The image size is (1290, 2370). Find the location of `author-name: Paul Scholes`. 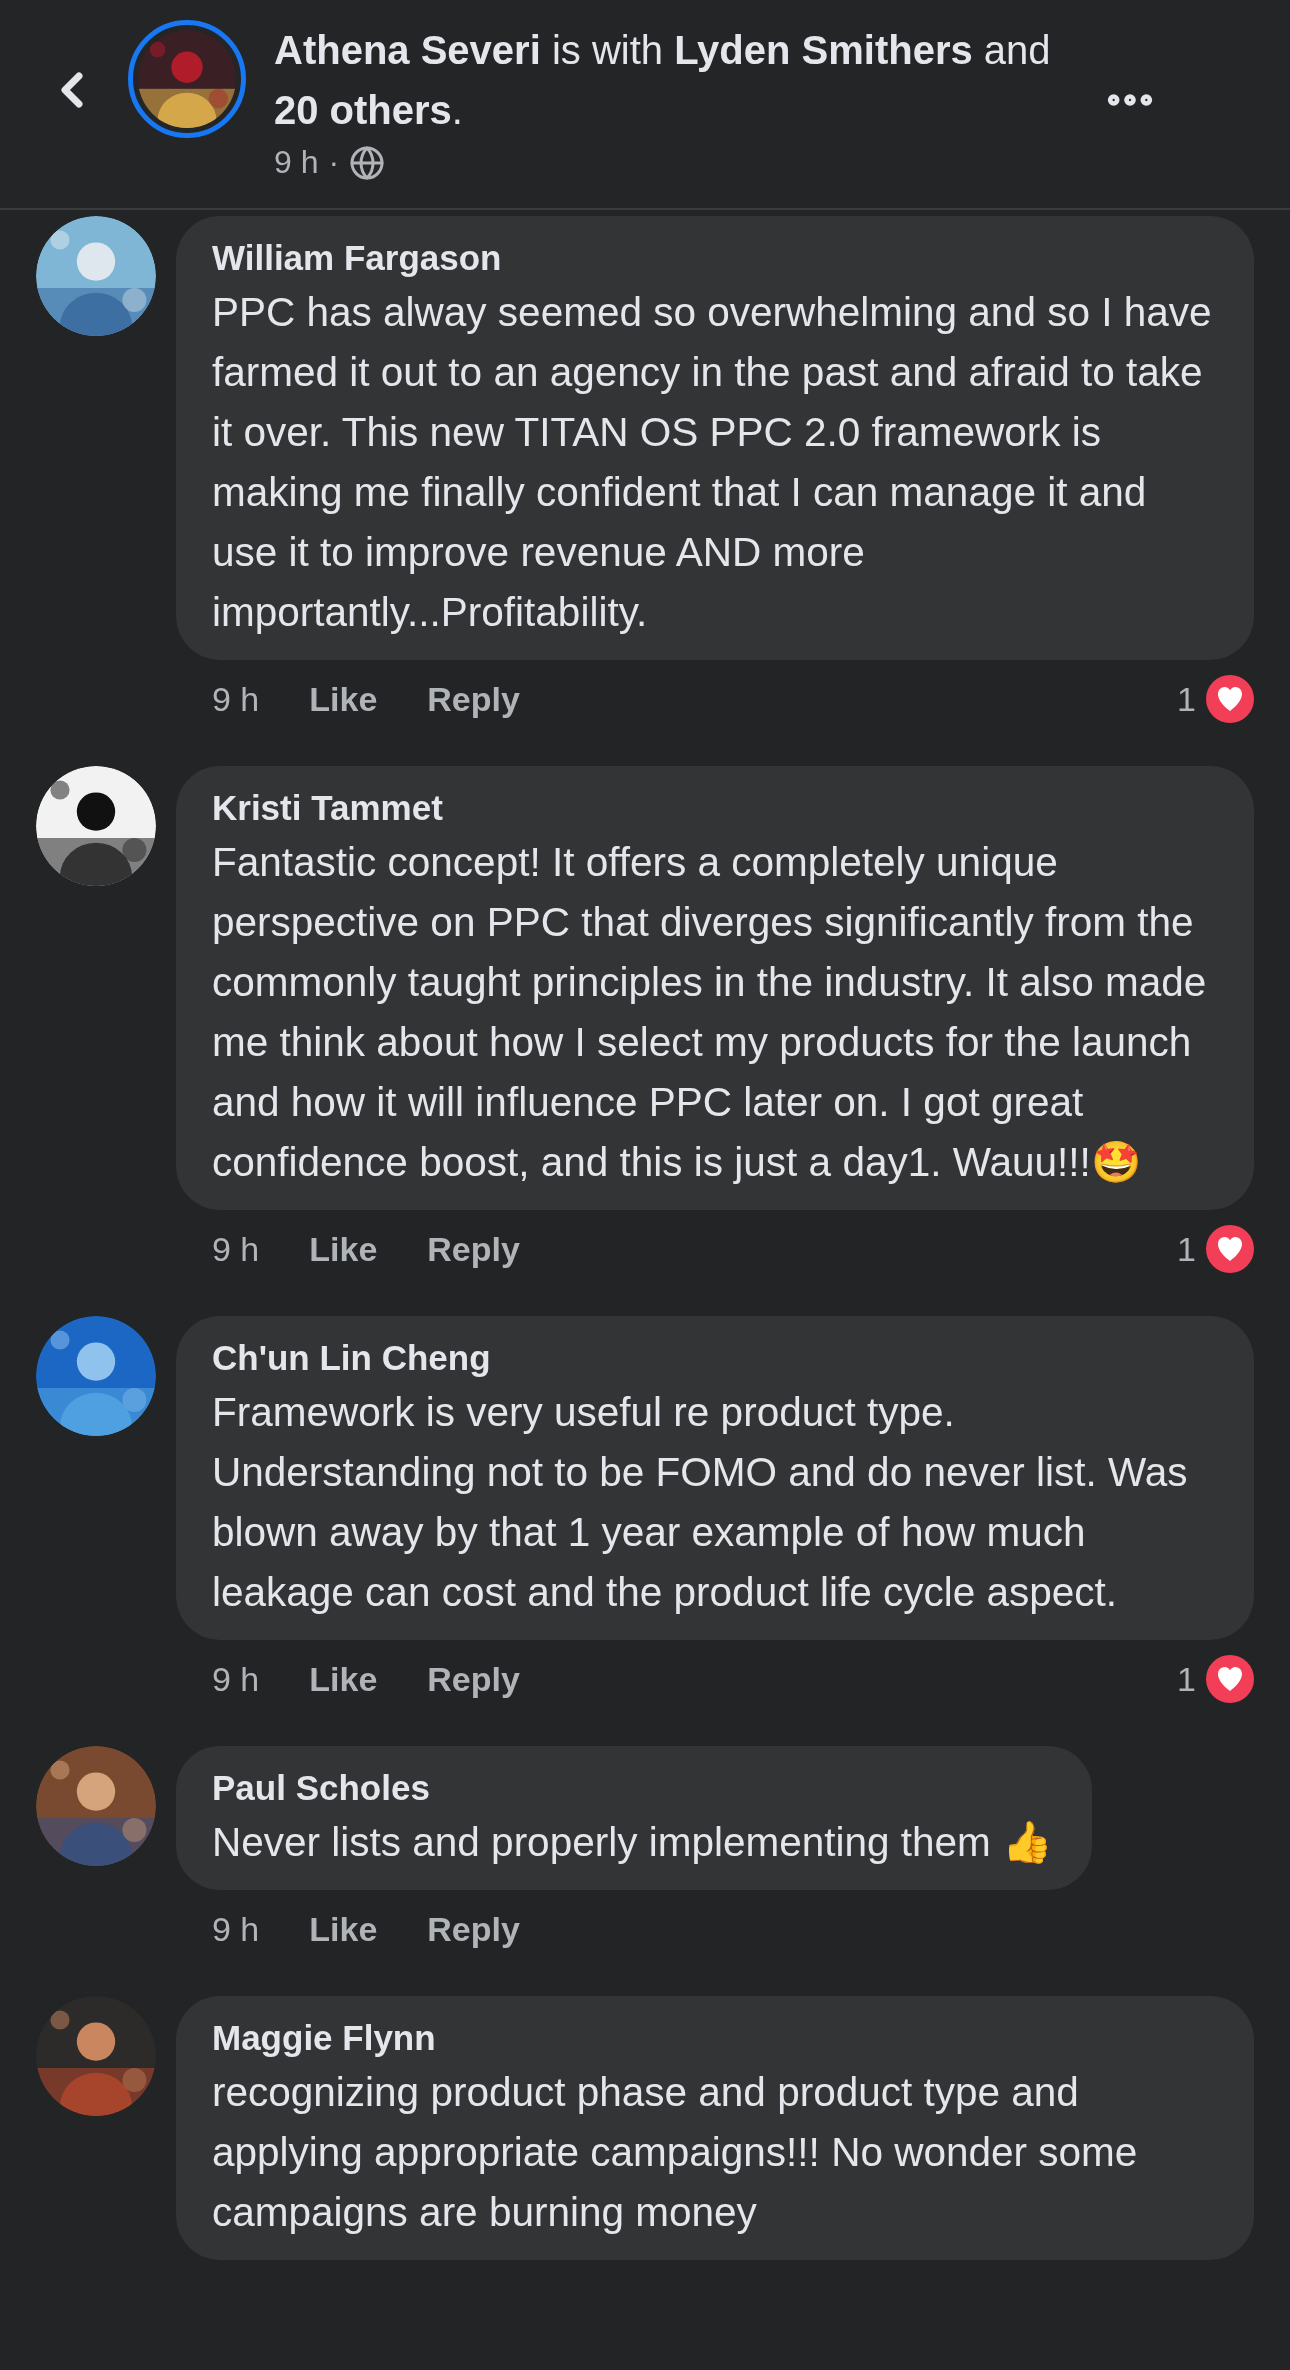

author-name: Paul Scholes is located at coordinates (632, 1788).